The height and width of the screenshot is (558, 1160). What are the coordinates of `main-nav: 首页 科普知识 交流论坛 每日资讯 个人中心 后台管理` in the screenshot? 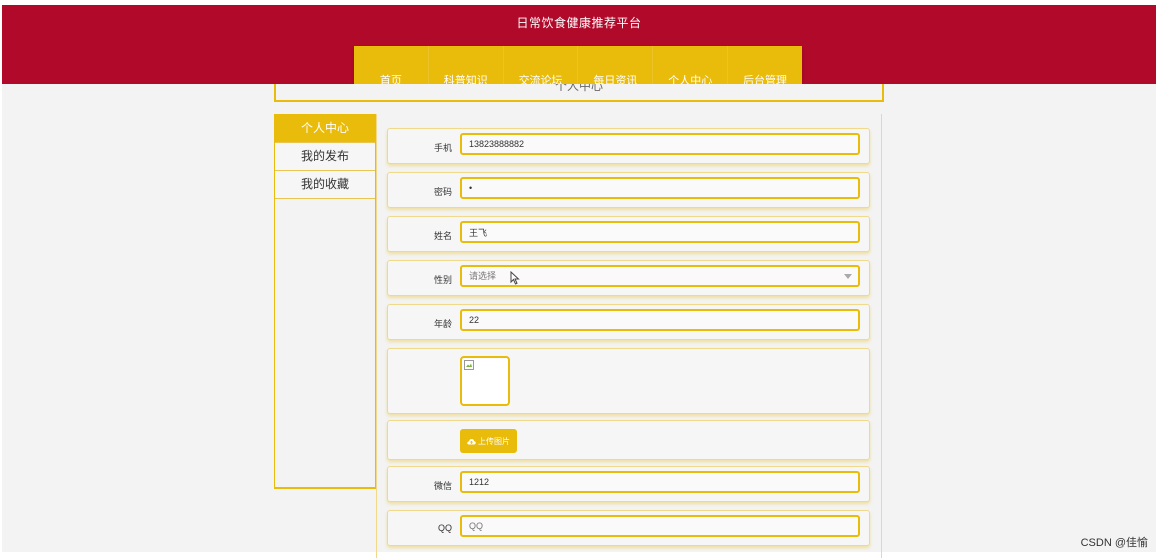 It's located at (578, 67).